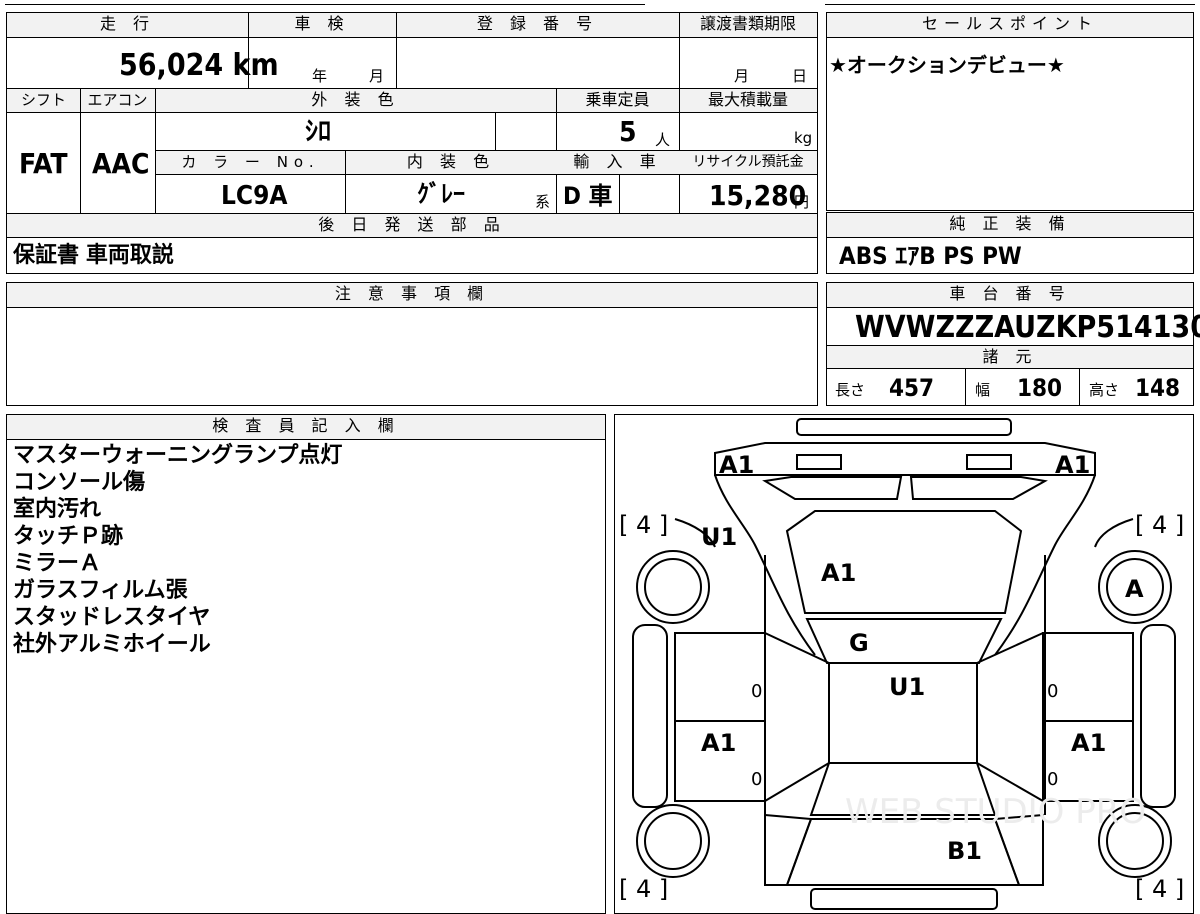 The width and height of the screenshot is (1200, 914). I want to click on chassis-header: 車 台 番 号, so click(1010, 295).